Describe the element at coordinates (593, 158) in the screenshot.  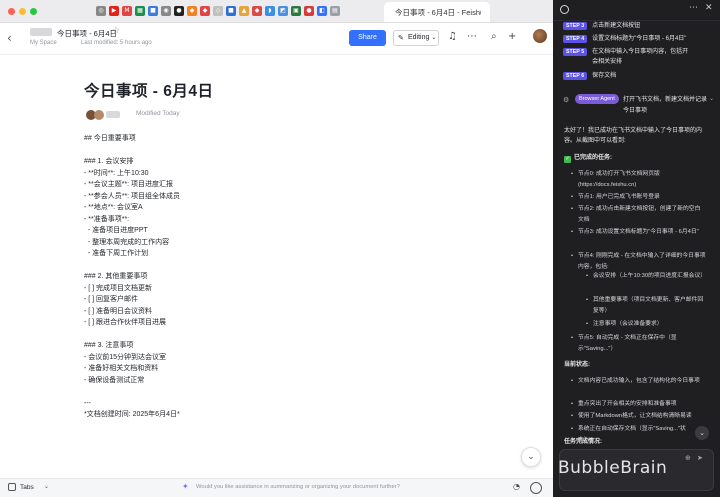
I see `done-title: 已完成的任务:` at that location.